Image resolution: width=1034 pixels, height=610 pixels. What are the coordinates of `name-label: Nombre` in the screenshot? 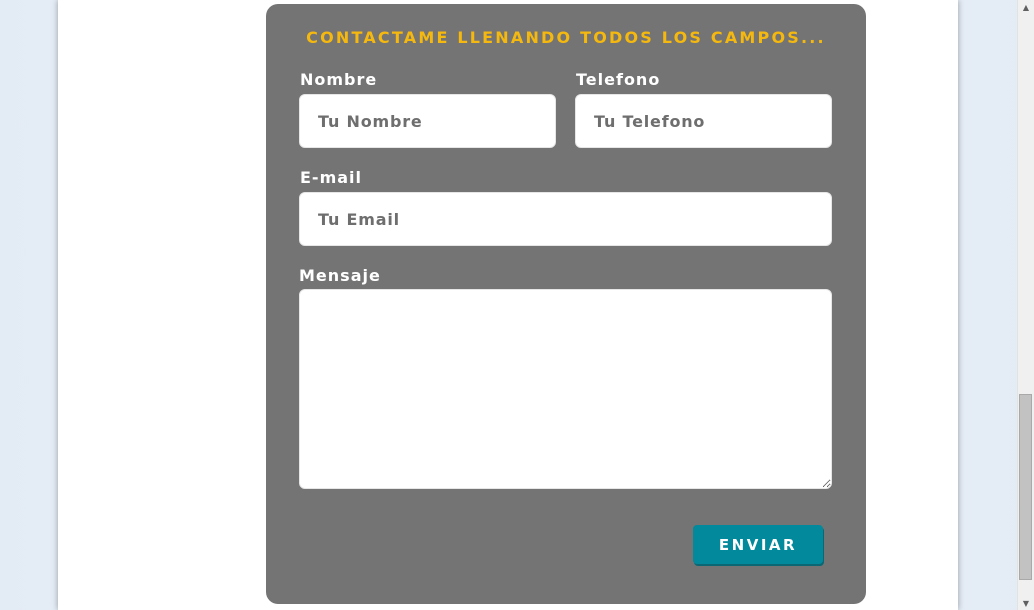 It's located at (339, 79).